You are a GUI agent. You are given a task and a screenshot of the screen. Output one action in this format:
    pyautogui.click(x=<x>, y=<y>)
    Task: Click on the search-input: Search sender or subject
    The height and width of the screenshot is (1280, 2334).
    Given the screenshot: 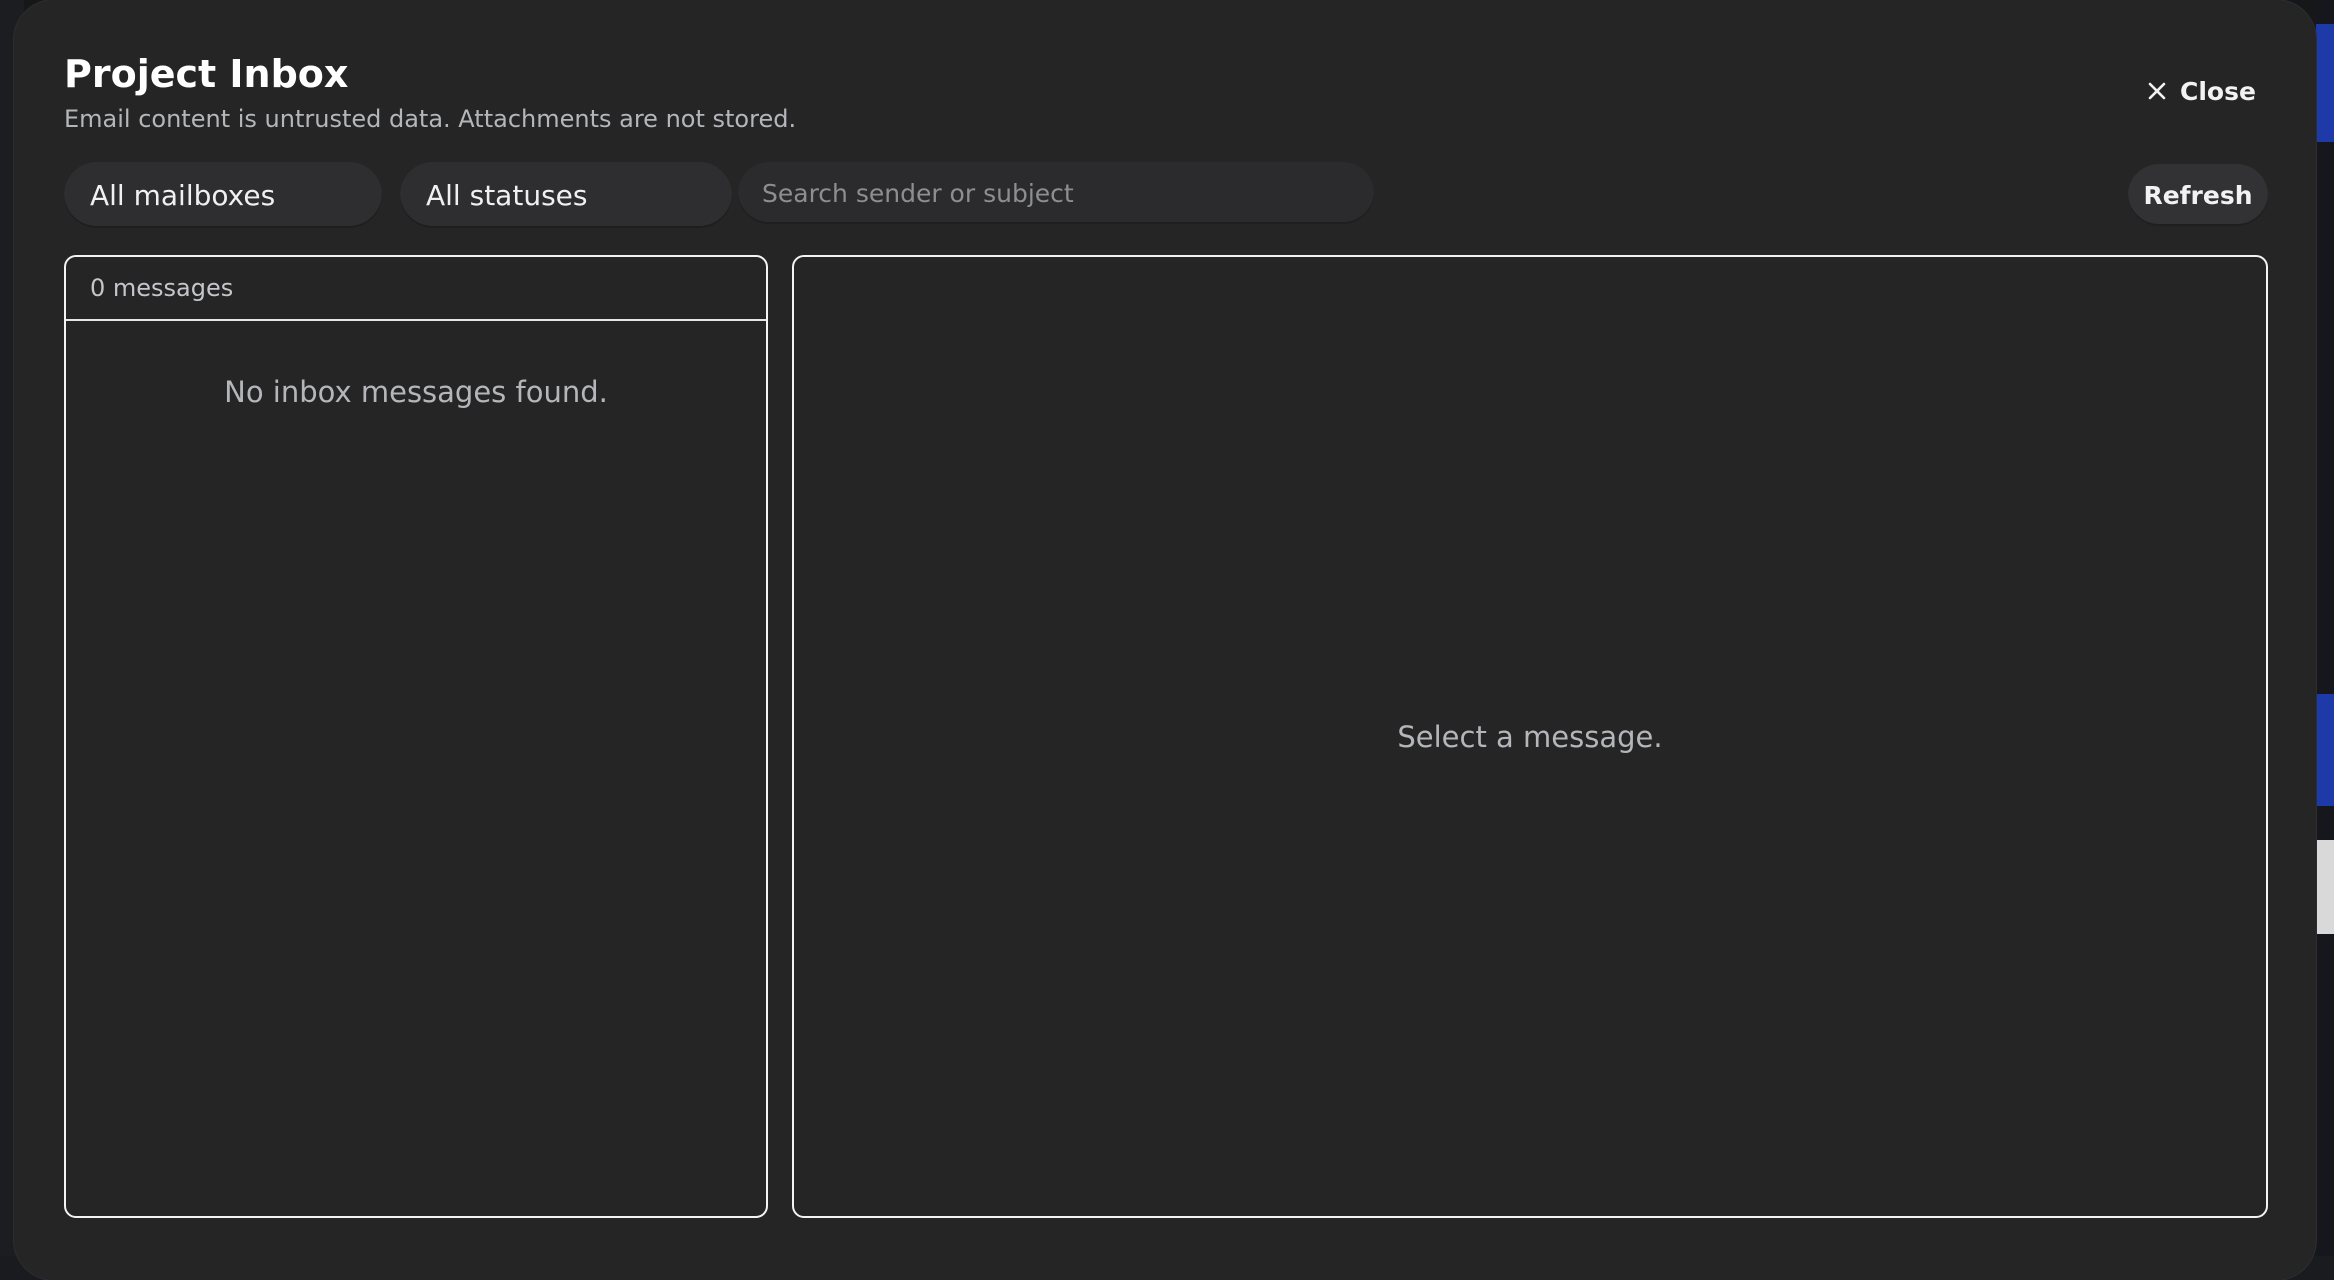 What is the action you would take?
    pyautogui.click(x=1056, y=193)
    